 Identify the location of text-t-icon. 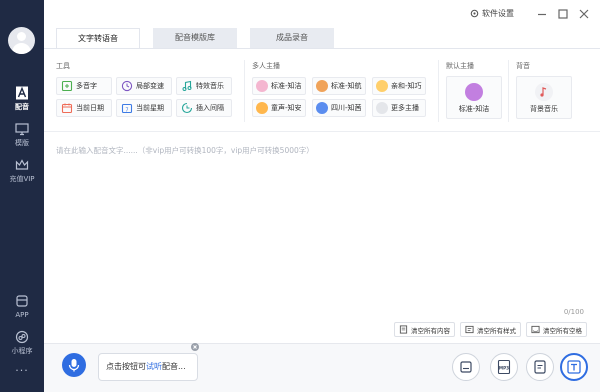
(574, 367).